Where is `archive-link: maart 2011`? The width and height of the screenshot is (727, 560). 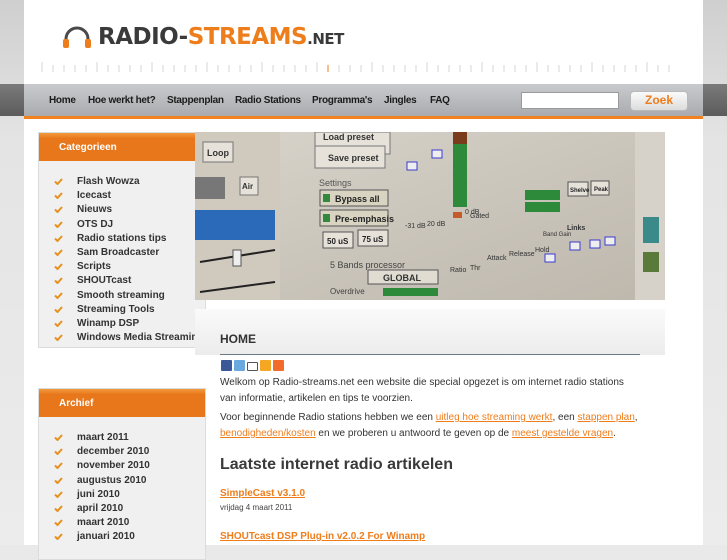 archive-link: maart 2011 is located at coordinates (122, 438).